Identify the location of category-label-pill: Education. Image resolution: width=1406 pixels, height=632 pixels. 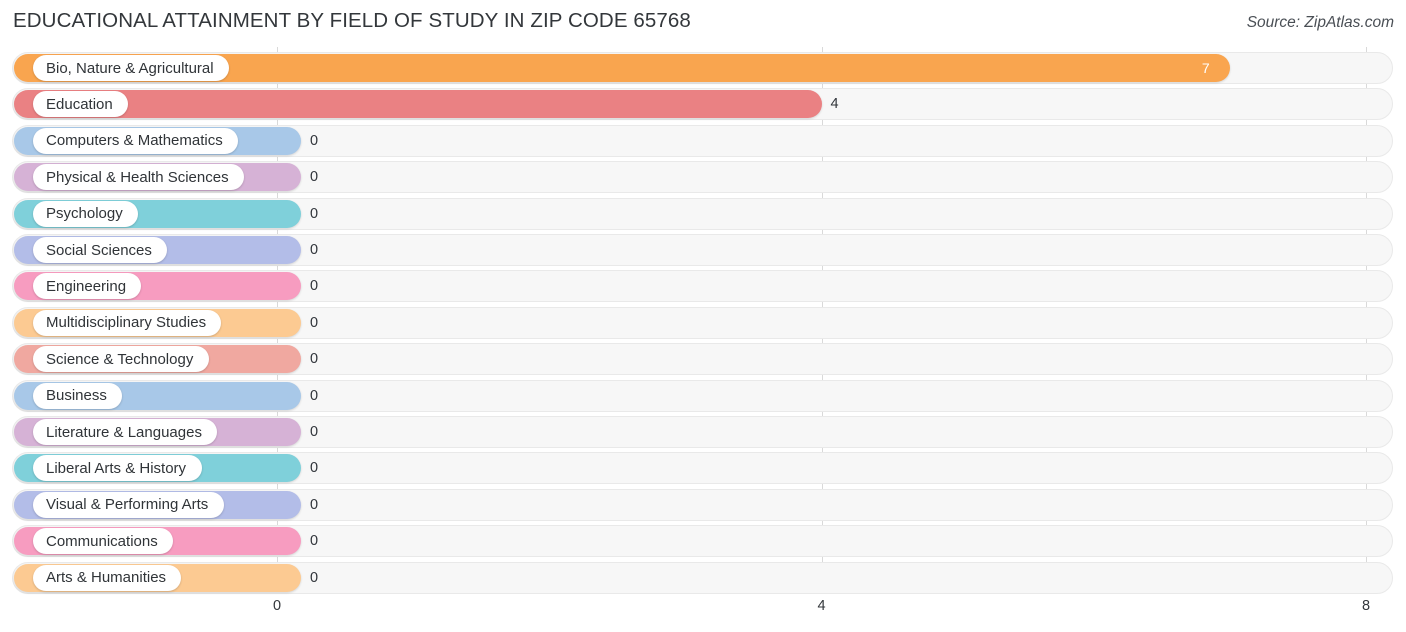
(80, 104).